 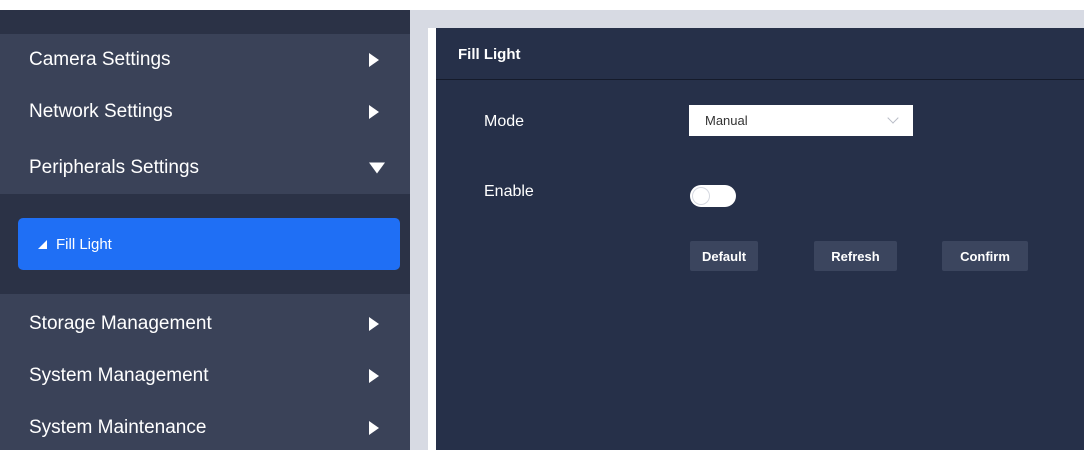 What do you see at coordinates (760, 79) in the screenshot?
I see `title-divider` at bounding box center [760, 79].